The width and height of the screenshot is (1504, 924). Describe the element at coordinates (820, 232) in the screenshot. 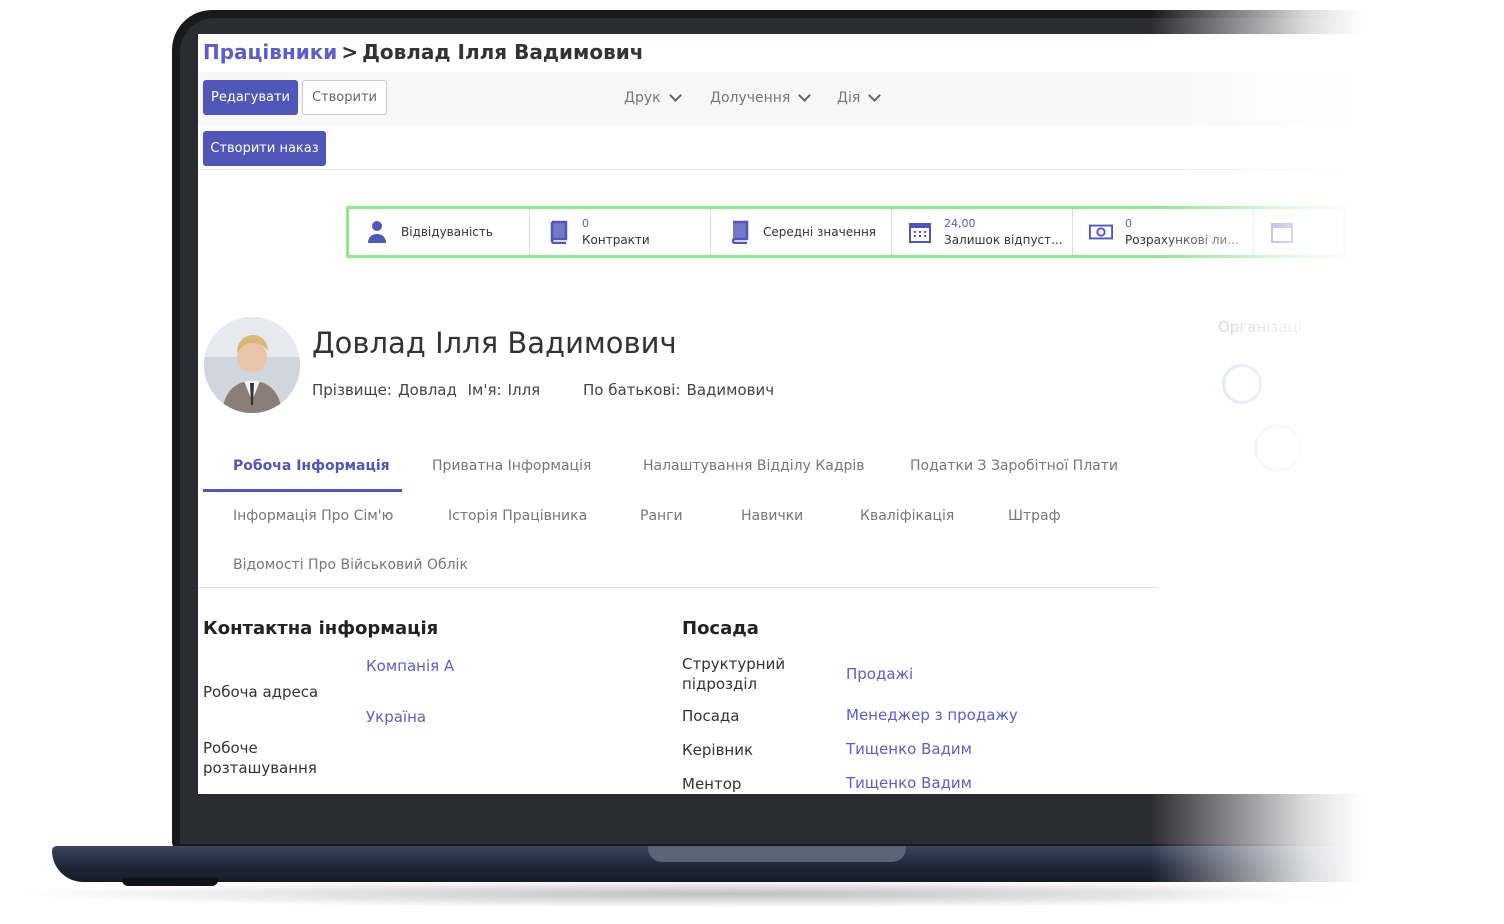

I see `stat-label: Середні значення` at that location.